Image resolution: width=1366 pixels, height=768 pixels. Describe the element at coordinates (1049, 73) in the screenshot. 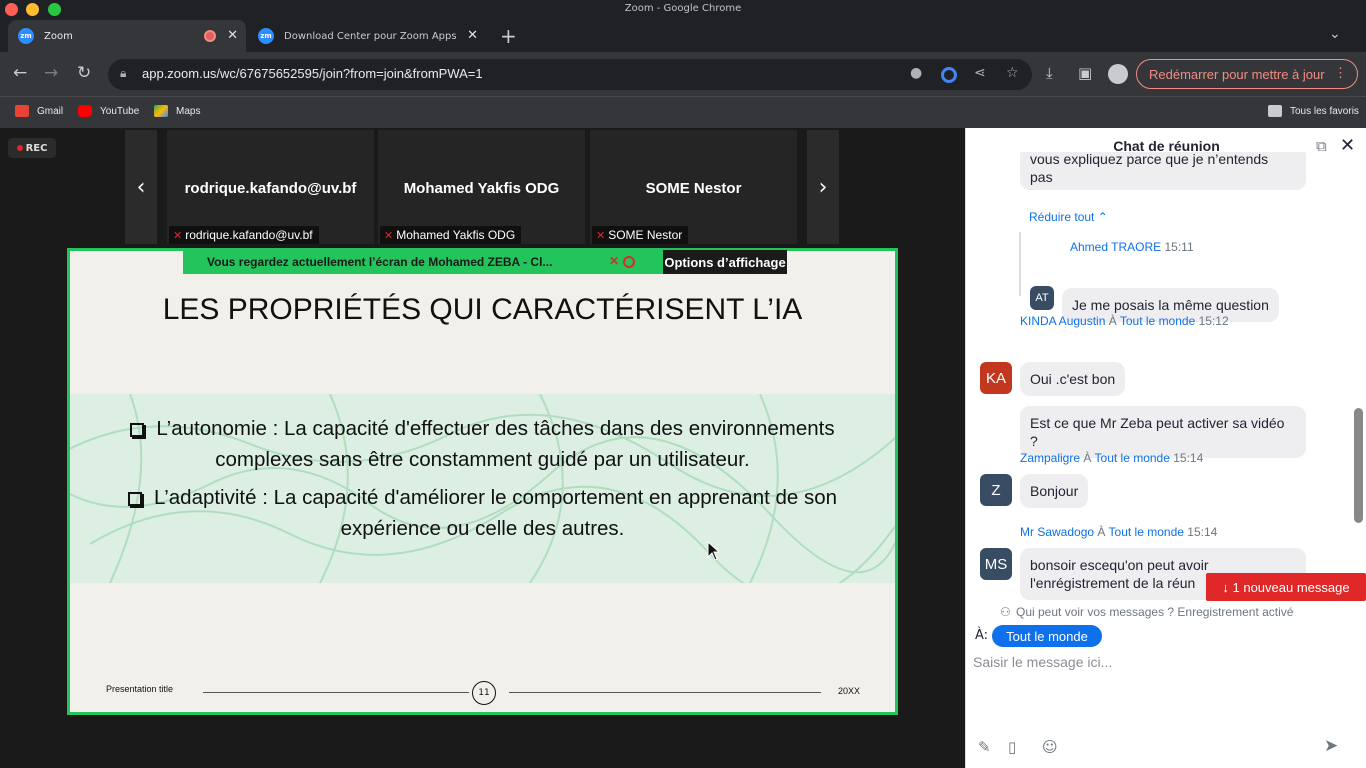

I see `downloads-icon: ⤓` at that location.